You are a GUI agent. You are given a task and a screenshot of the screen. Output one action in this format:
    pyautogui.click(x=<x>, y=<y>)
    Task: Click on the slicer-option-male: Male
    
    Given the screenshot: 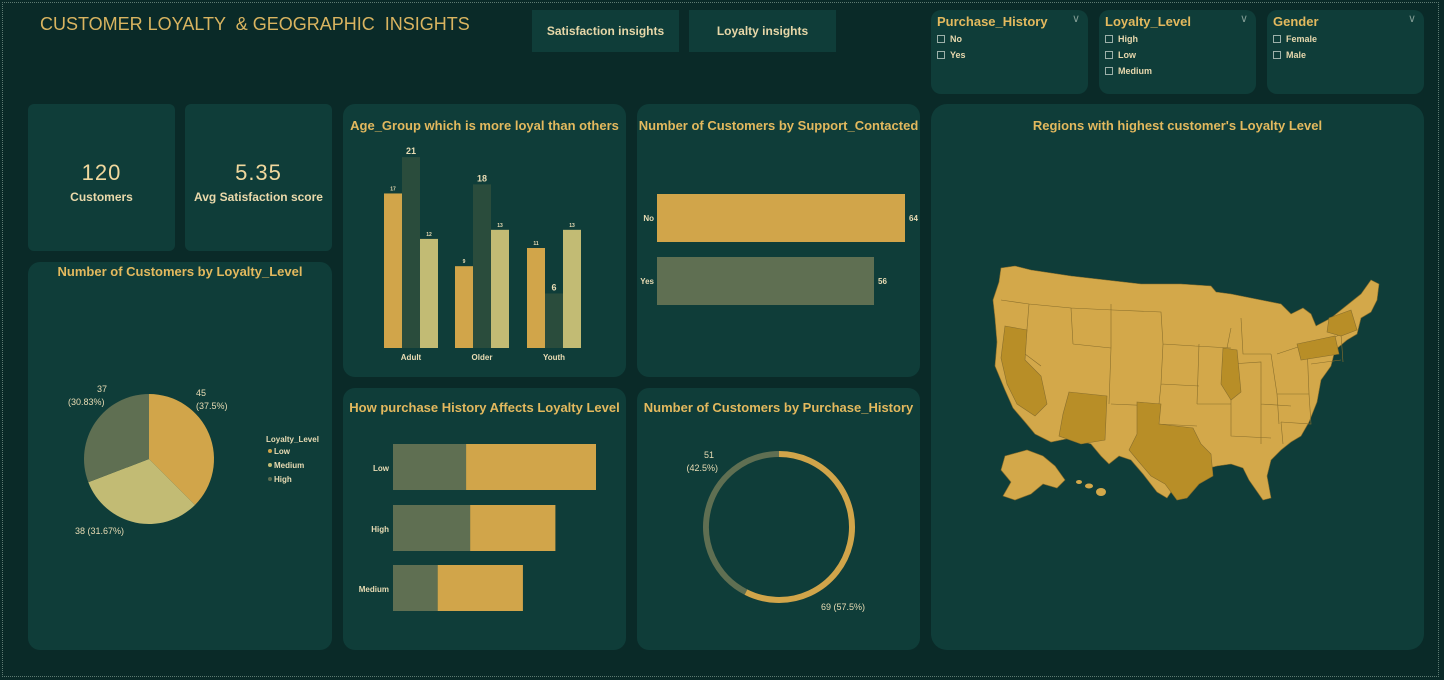 What is the action you would take?
    pyautogui.click(x=1289, y=55)
    